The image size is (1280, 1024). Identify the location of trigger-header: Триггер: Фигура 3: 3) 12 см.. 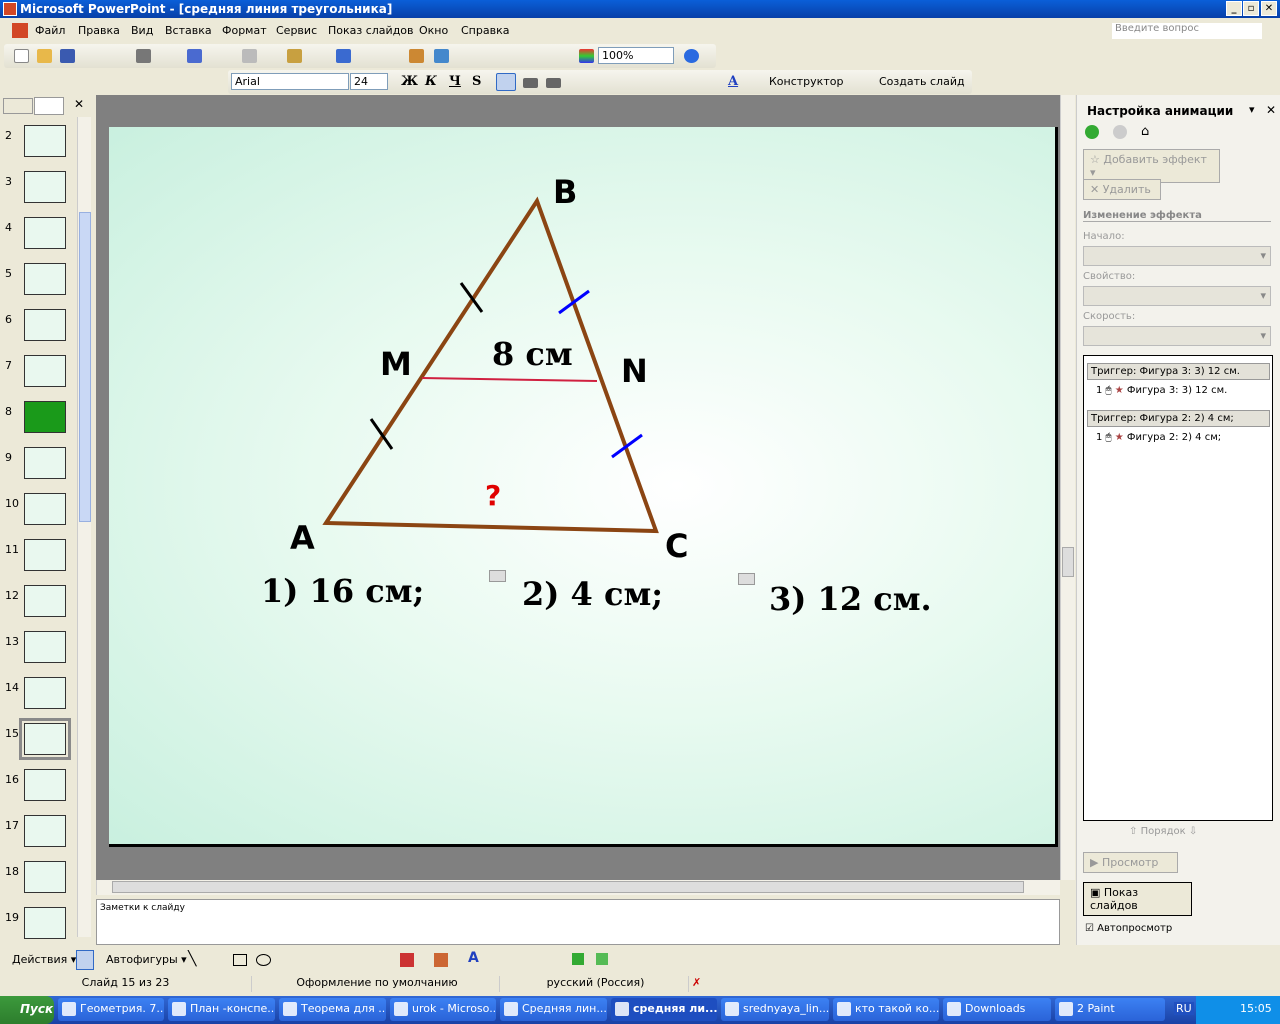
(1178, 371).